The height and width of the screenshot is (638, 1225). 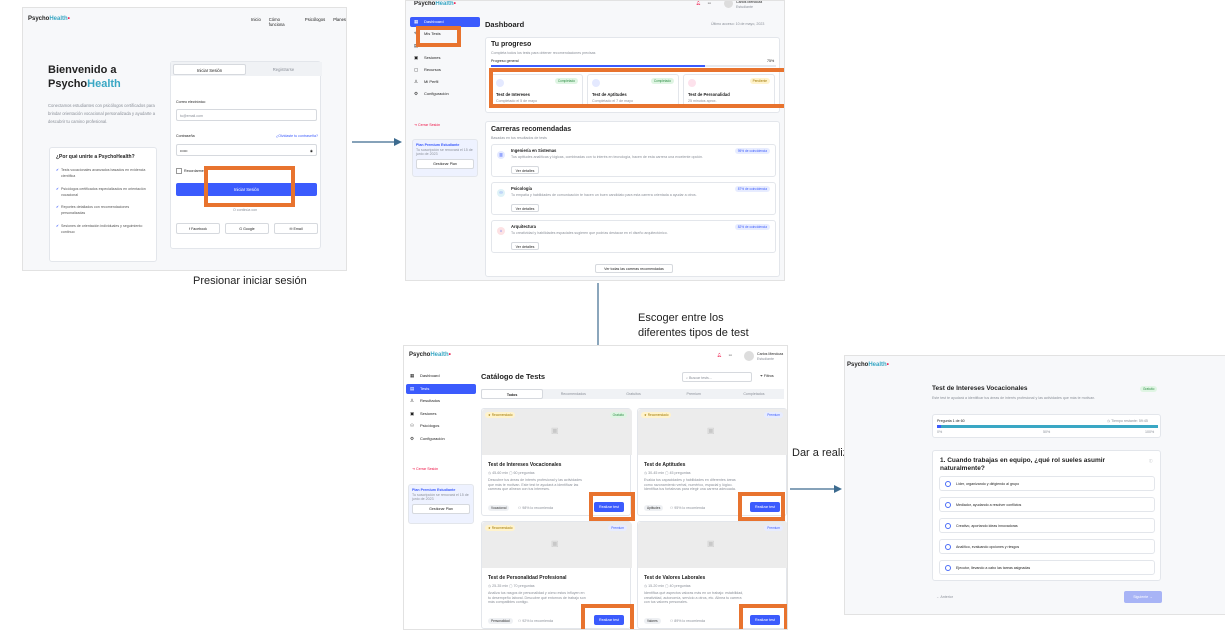 What do you see at coordinates (535, 508) in the screenshot?
I see `test-recommend-rate: ⚇ 98% lo recomienda` at bounding box center [535, 508].